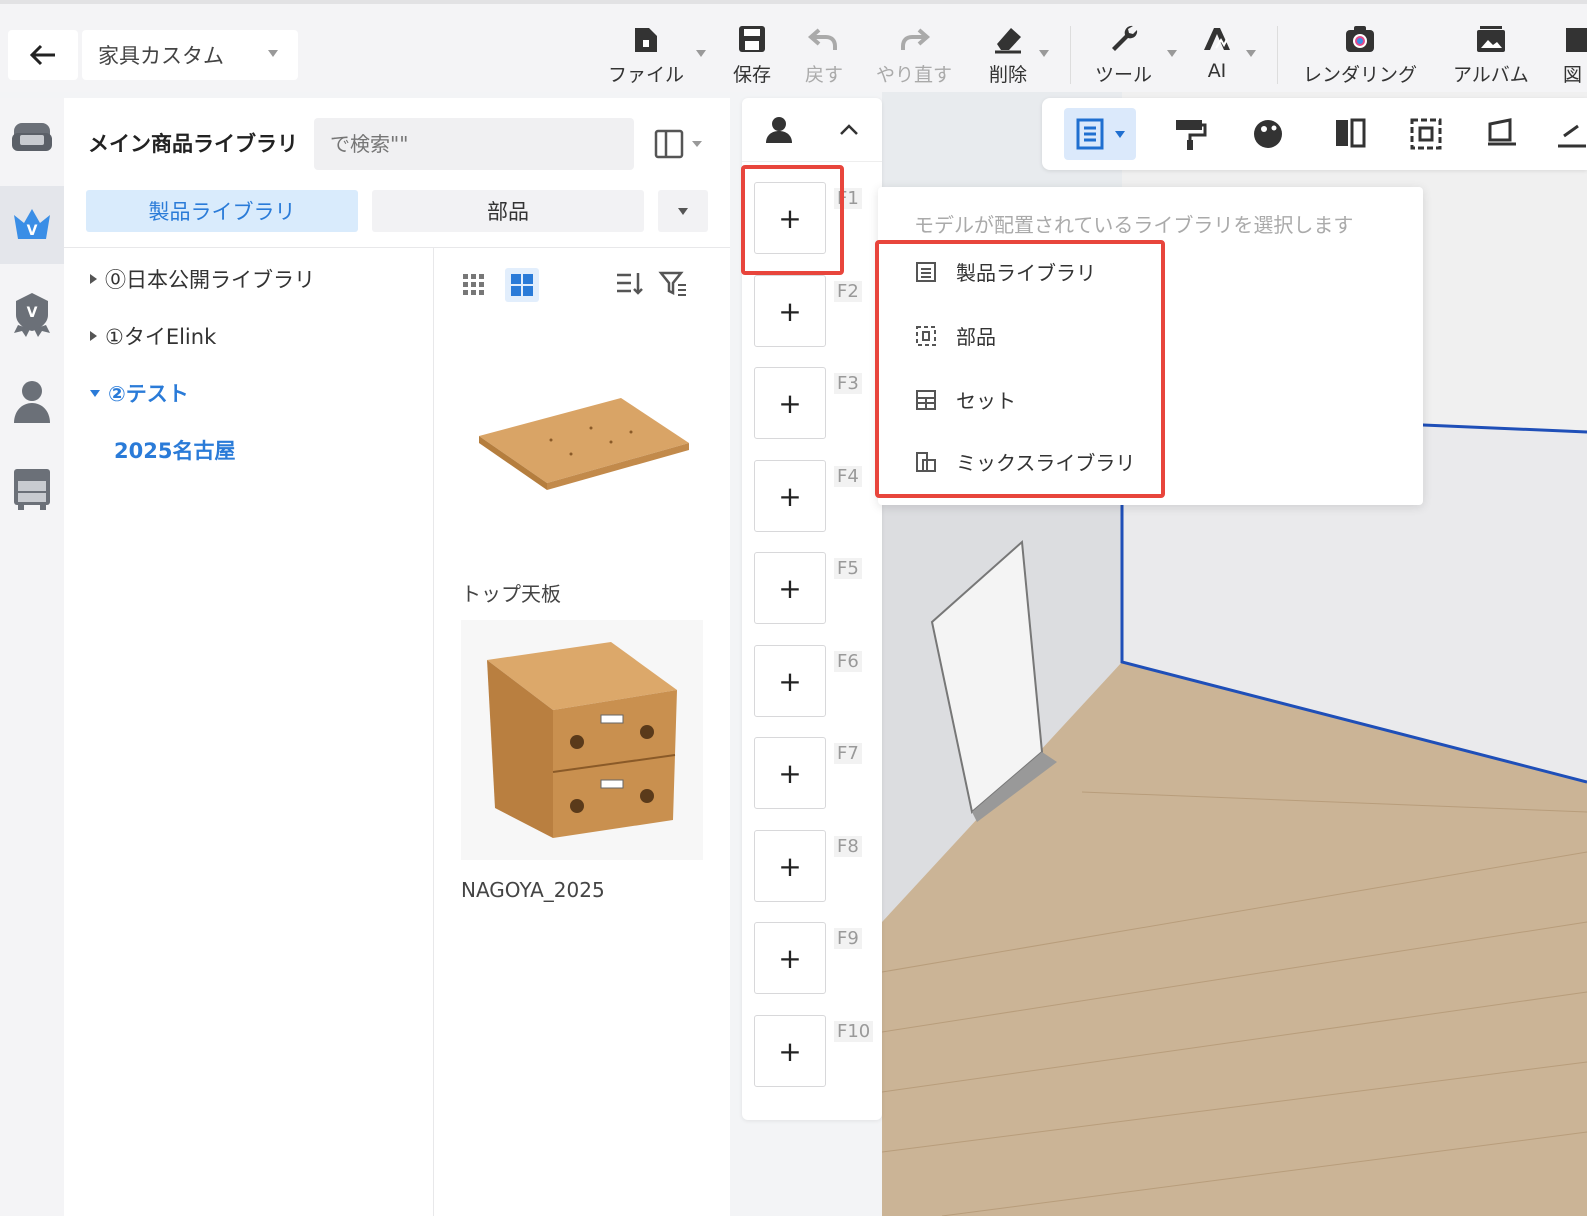  Describe the element at coordinates (955, 335) in the screenshot. I see `dropdown-item-parts: 部品` at that location.